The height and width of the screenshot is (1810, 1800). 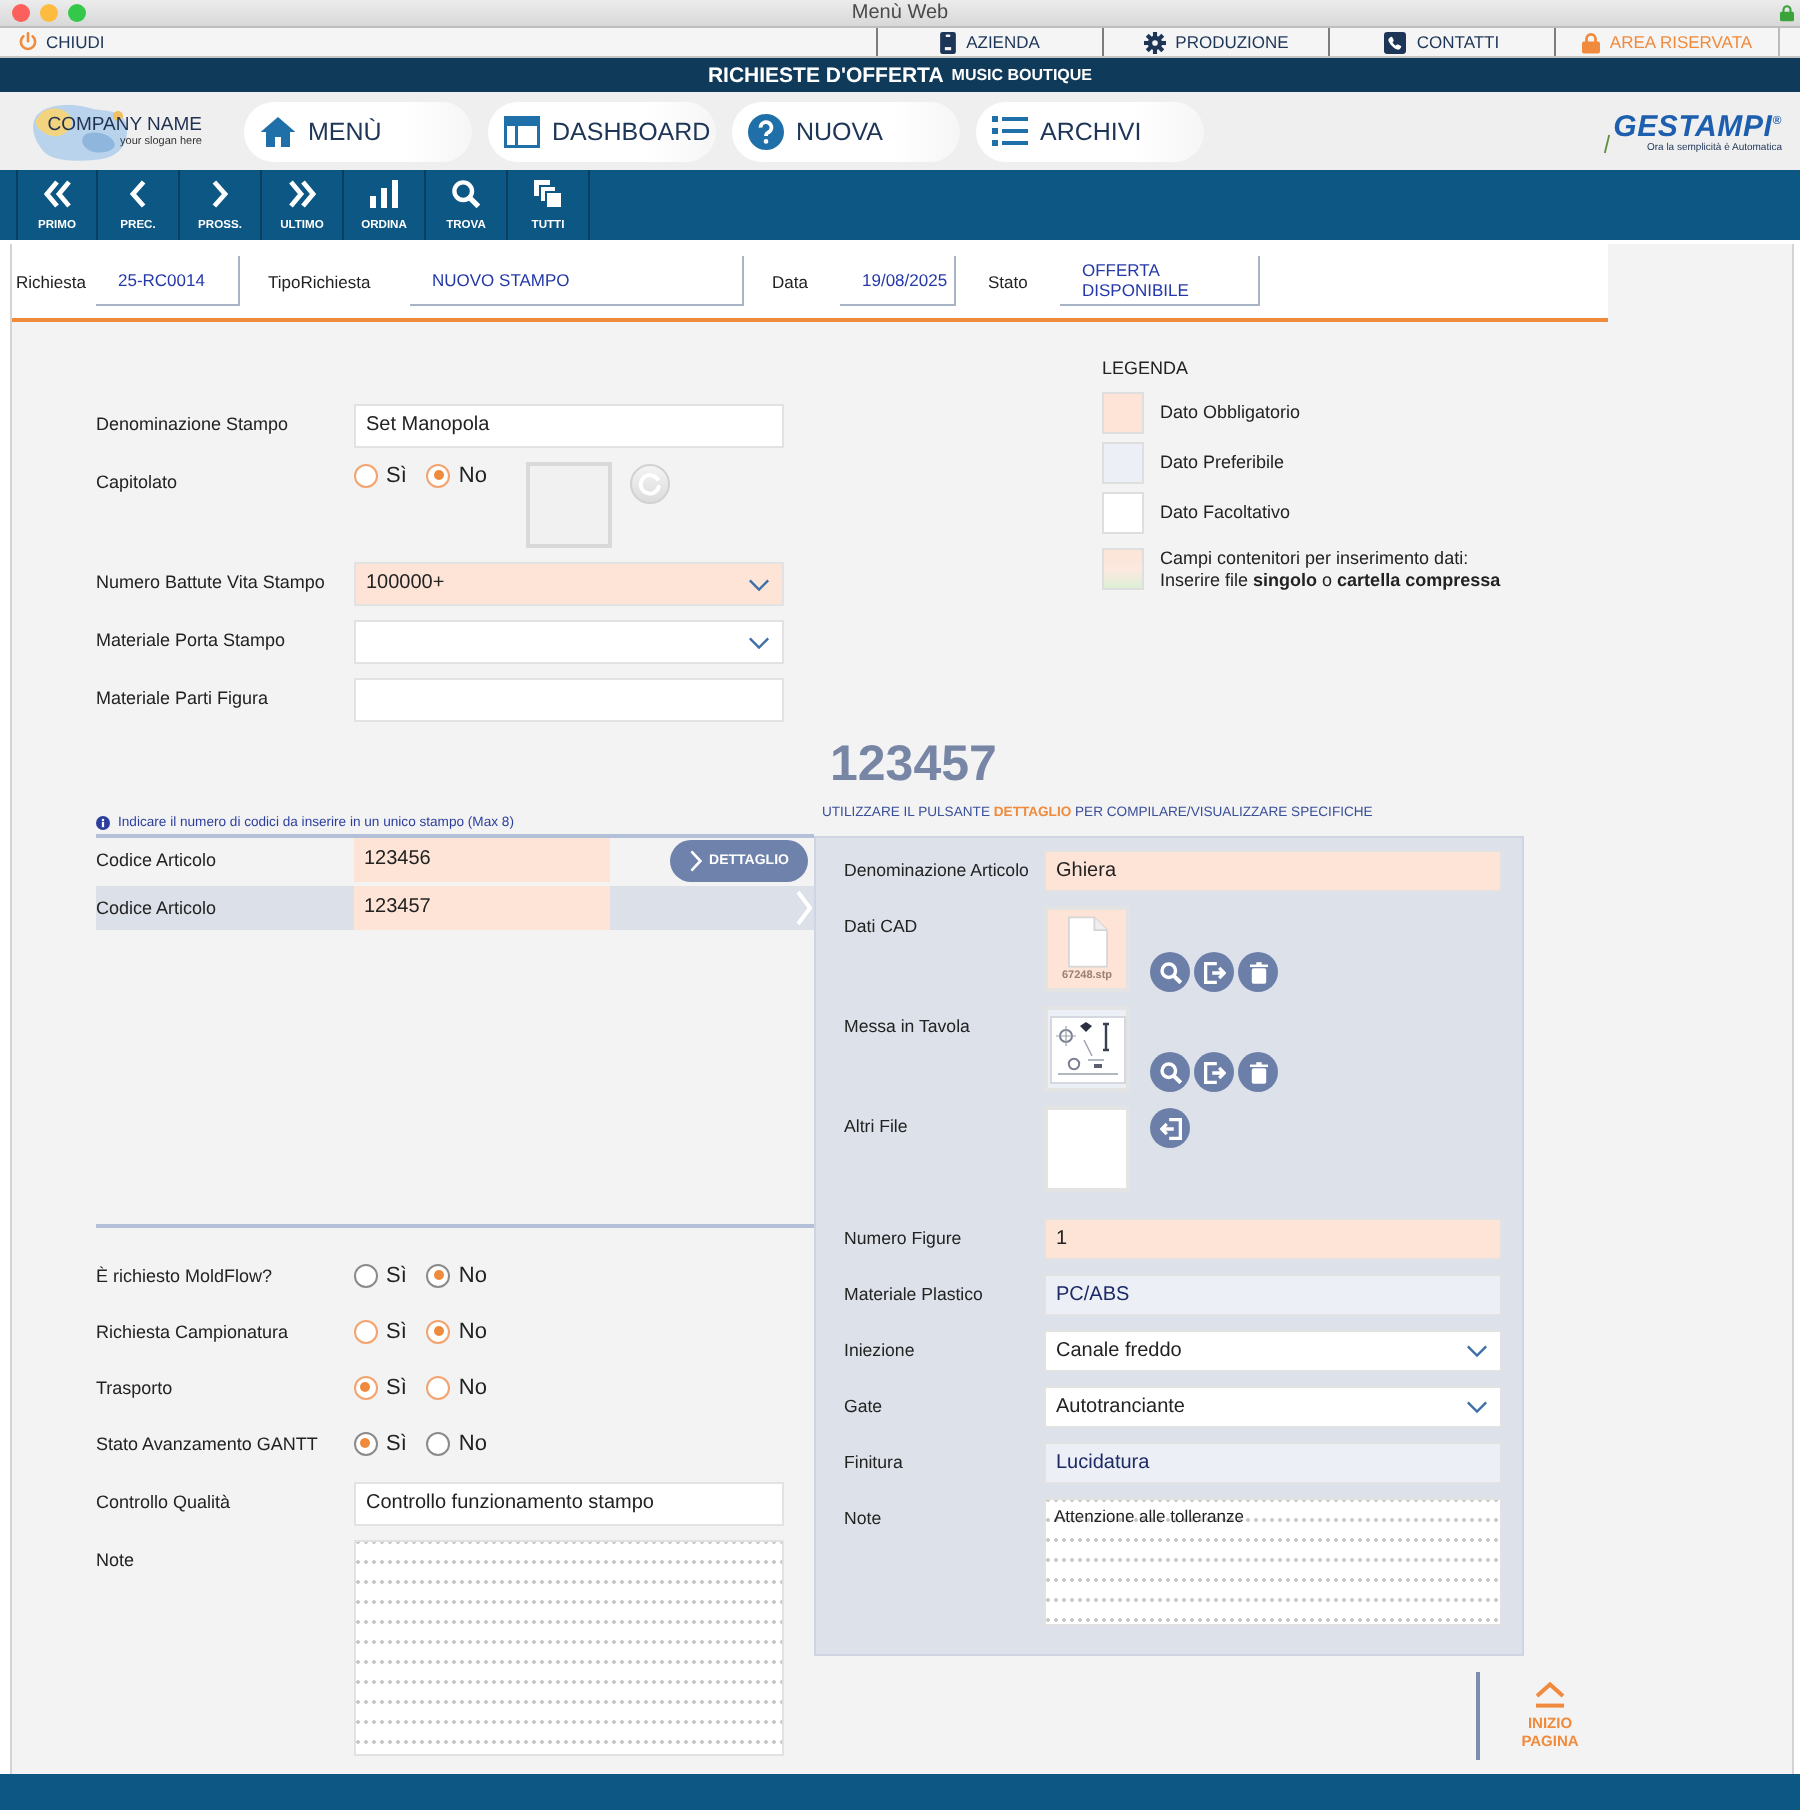 What do you see at coordinates (766, 131) in the screenshot?
I see `help-icon` at bounding box center [766, 131].